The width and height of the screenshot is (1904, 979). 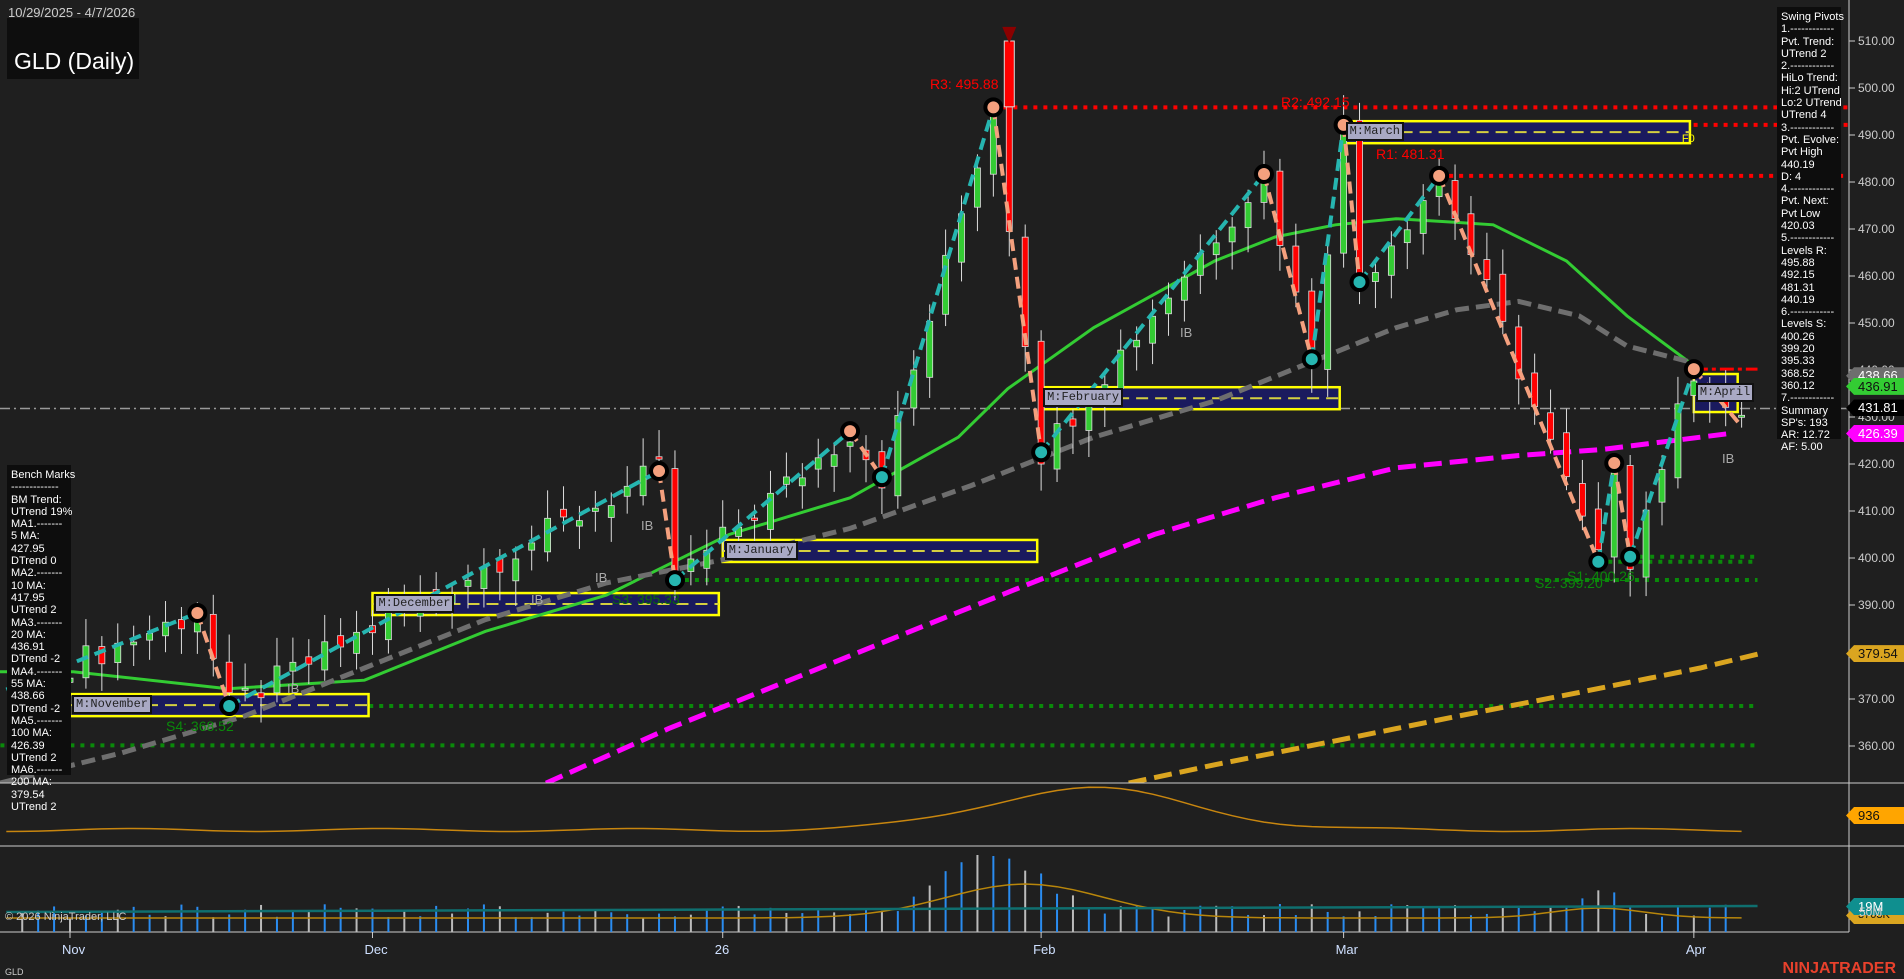 I want to click on panel-line: 399.20, so click(x=1798, y=349).